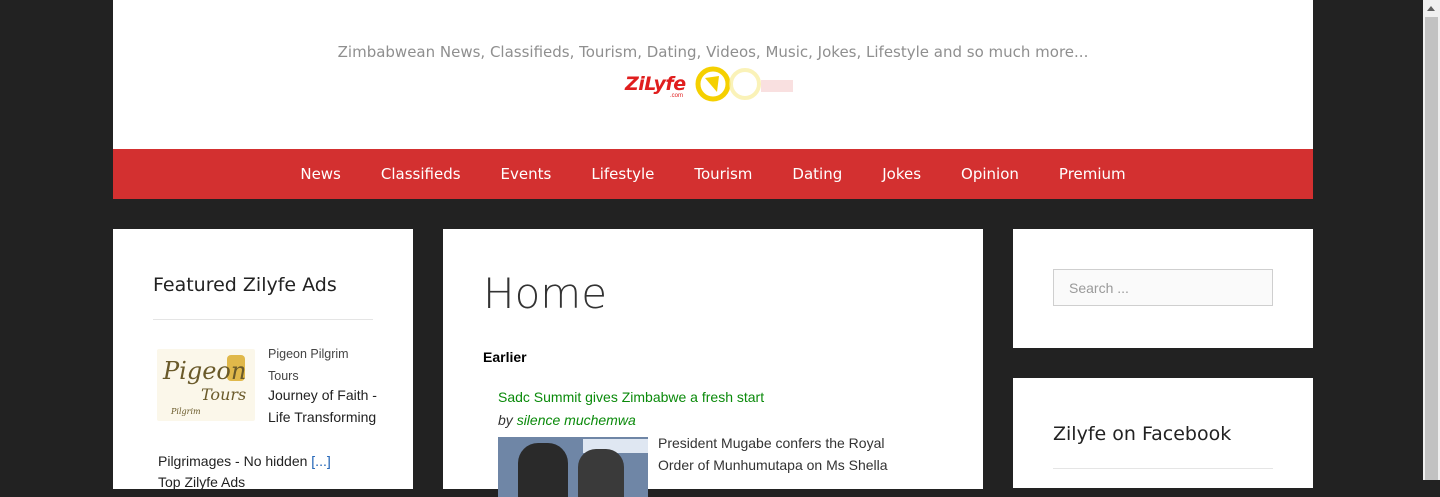 This screenshot has height=497, width=1440. I want to click on ad-next-link: Top Zilyfe Ads, so click(201, 482).